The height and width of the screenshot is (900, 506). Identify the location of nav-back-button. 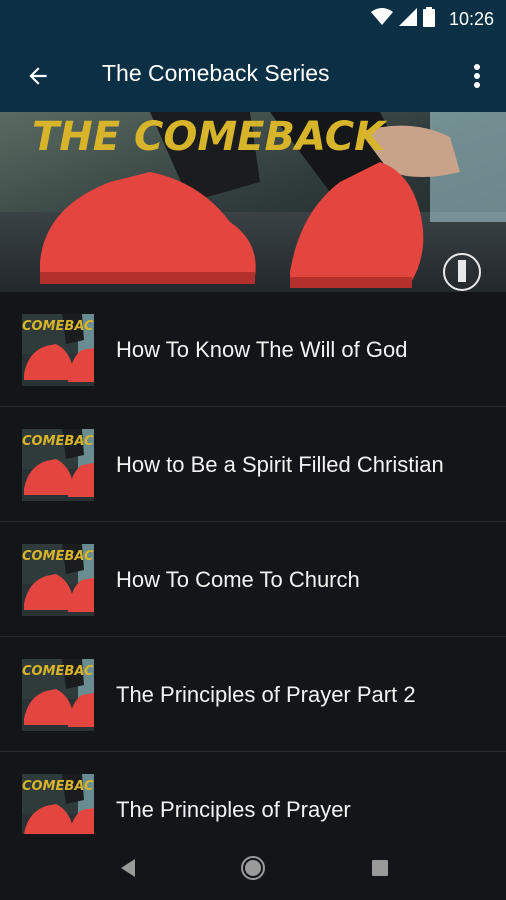
(128, 868).